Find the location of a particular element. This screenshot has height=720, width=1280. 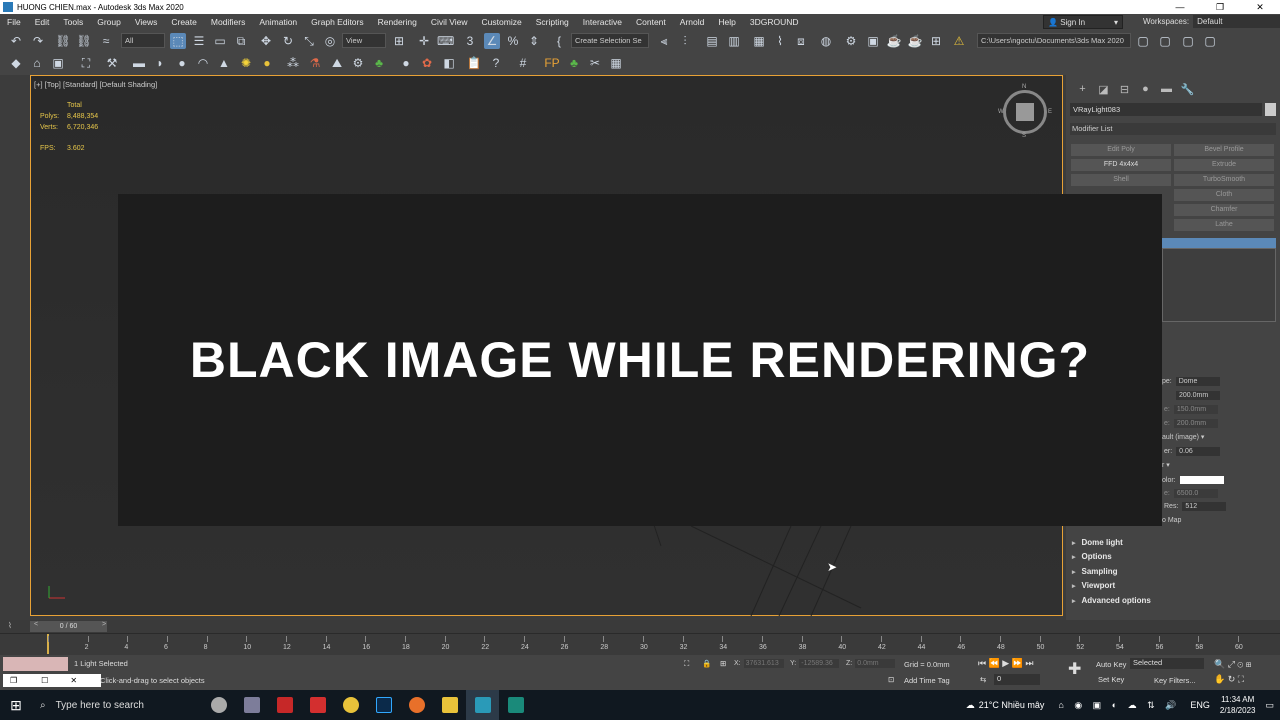

param-mode: r ▾ is located at coordinates (1166, 465).